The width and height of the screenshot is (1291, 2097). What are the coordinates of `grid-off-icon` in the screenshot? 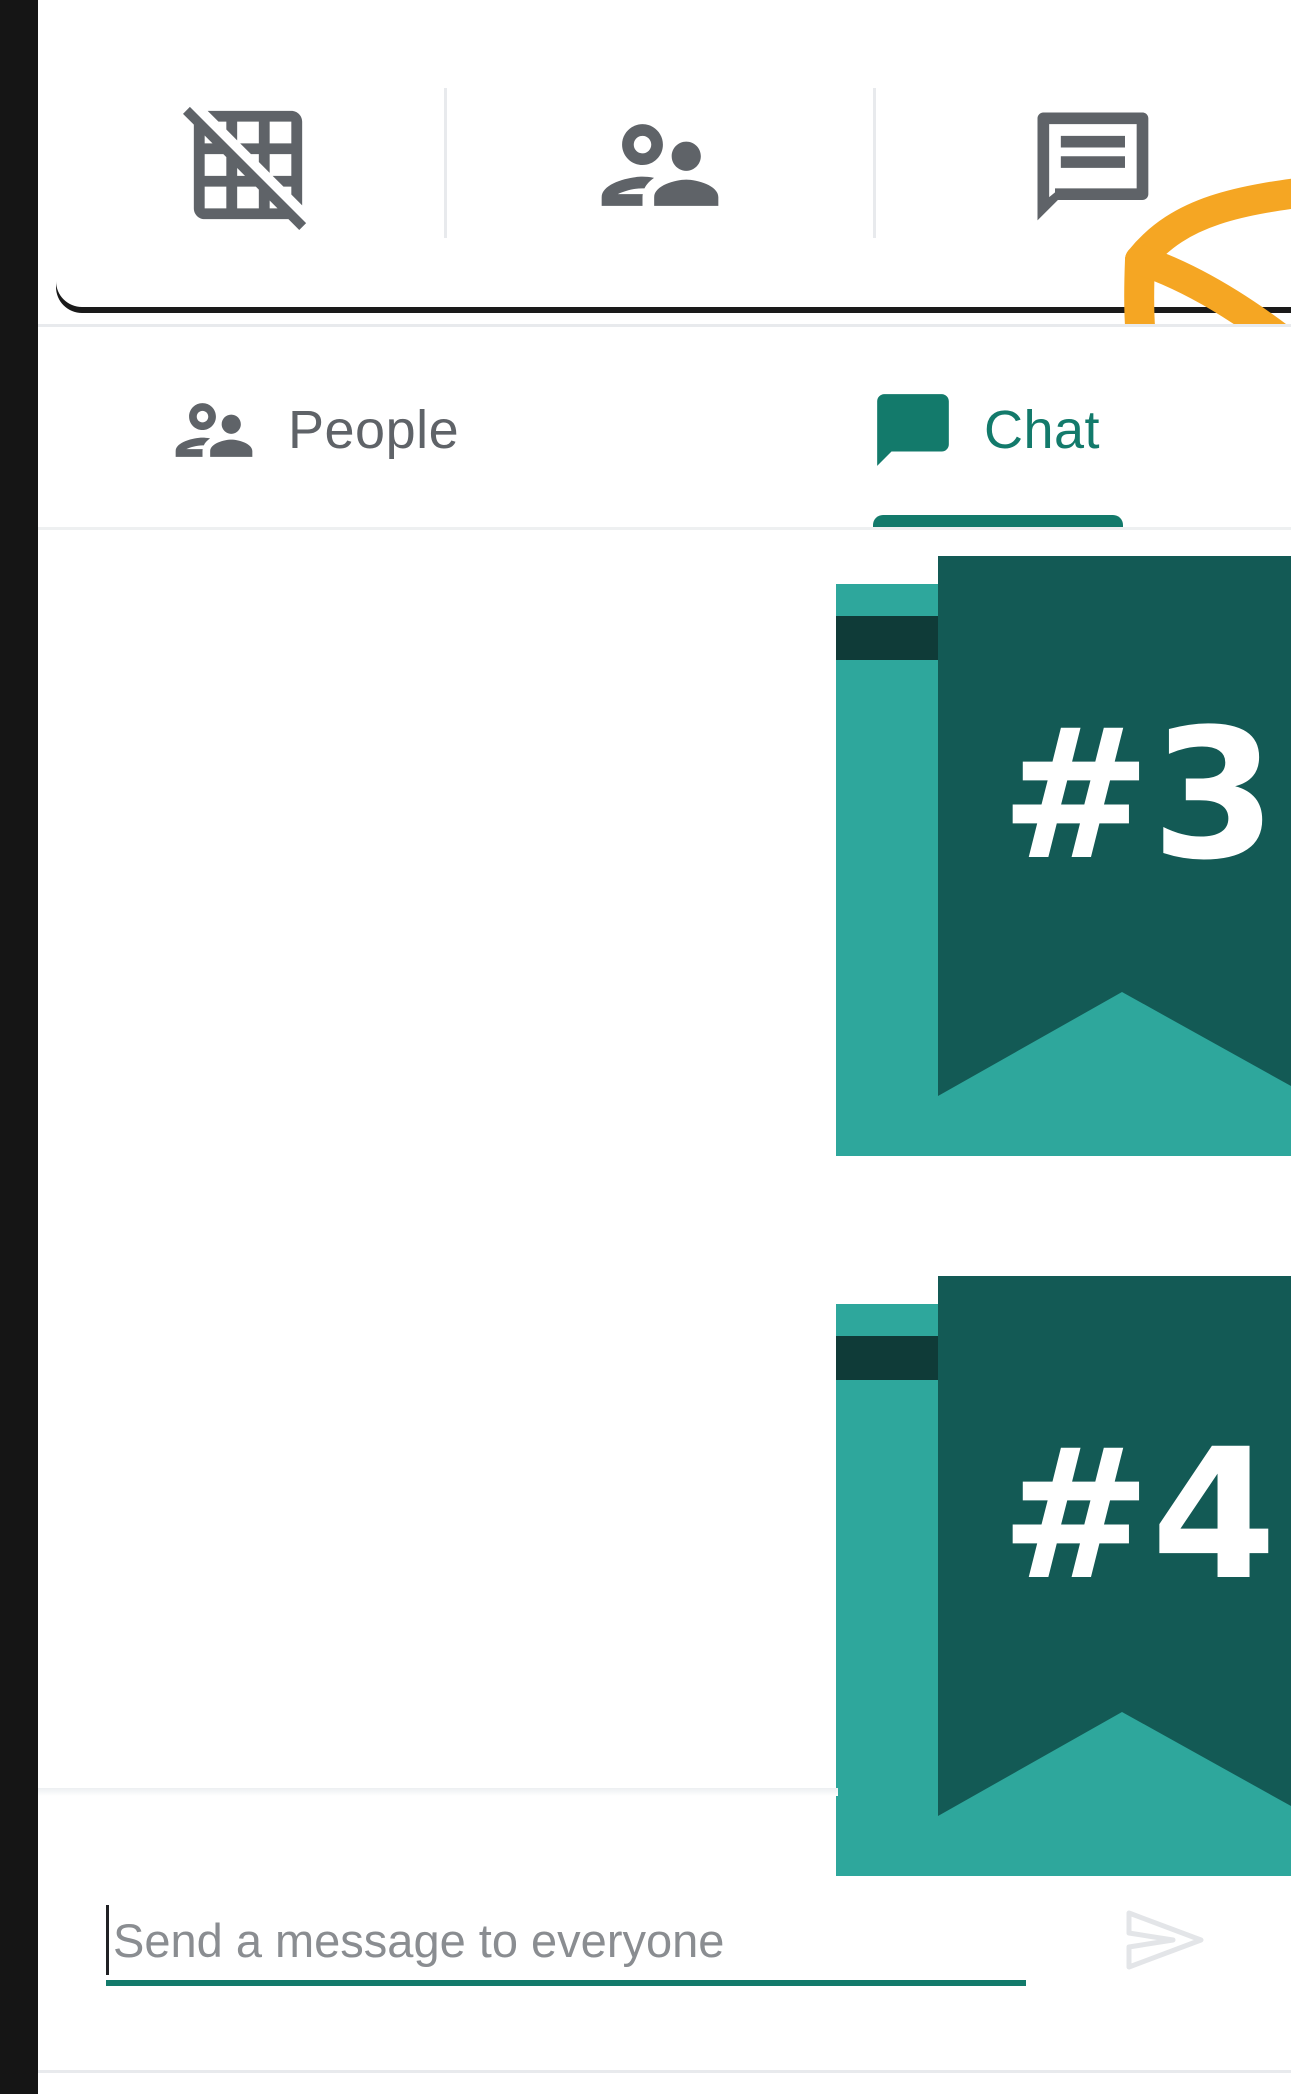 It's located at (245, 168).